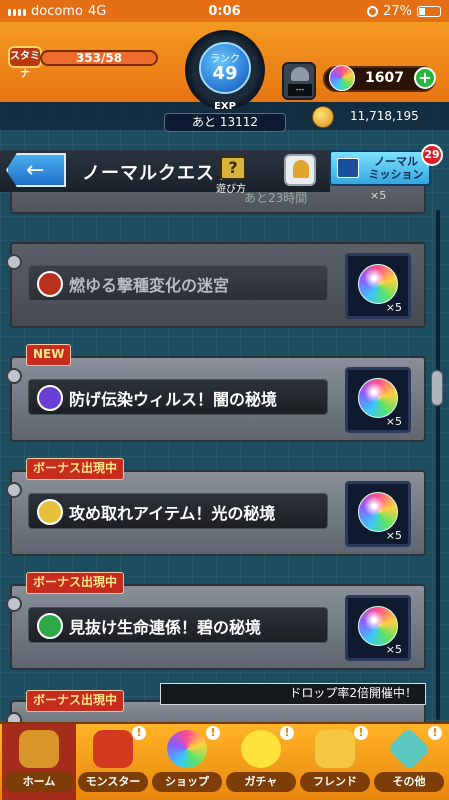 Image resolution: width=449 pixels, height=800 pixels. Describe the element at coordinates (335, 749) in the screenshot. I see `friend-icon` at that location.